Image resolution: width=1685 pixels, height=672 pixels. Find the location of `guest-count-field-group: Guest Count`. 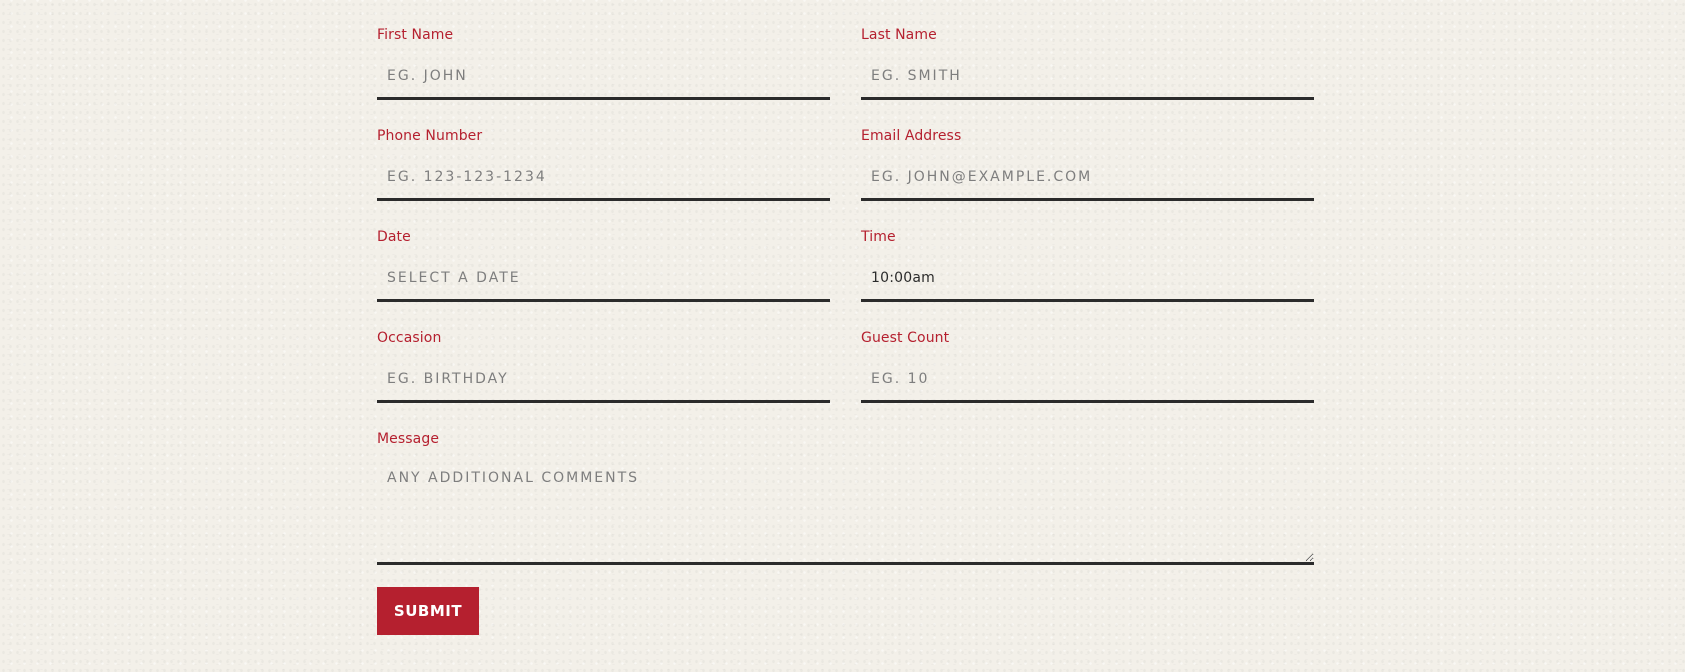

guest-count-field-group: Guest Count is located at coordinates (1087, 353).